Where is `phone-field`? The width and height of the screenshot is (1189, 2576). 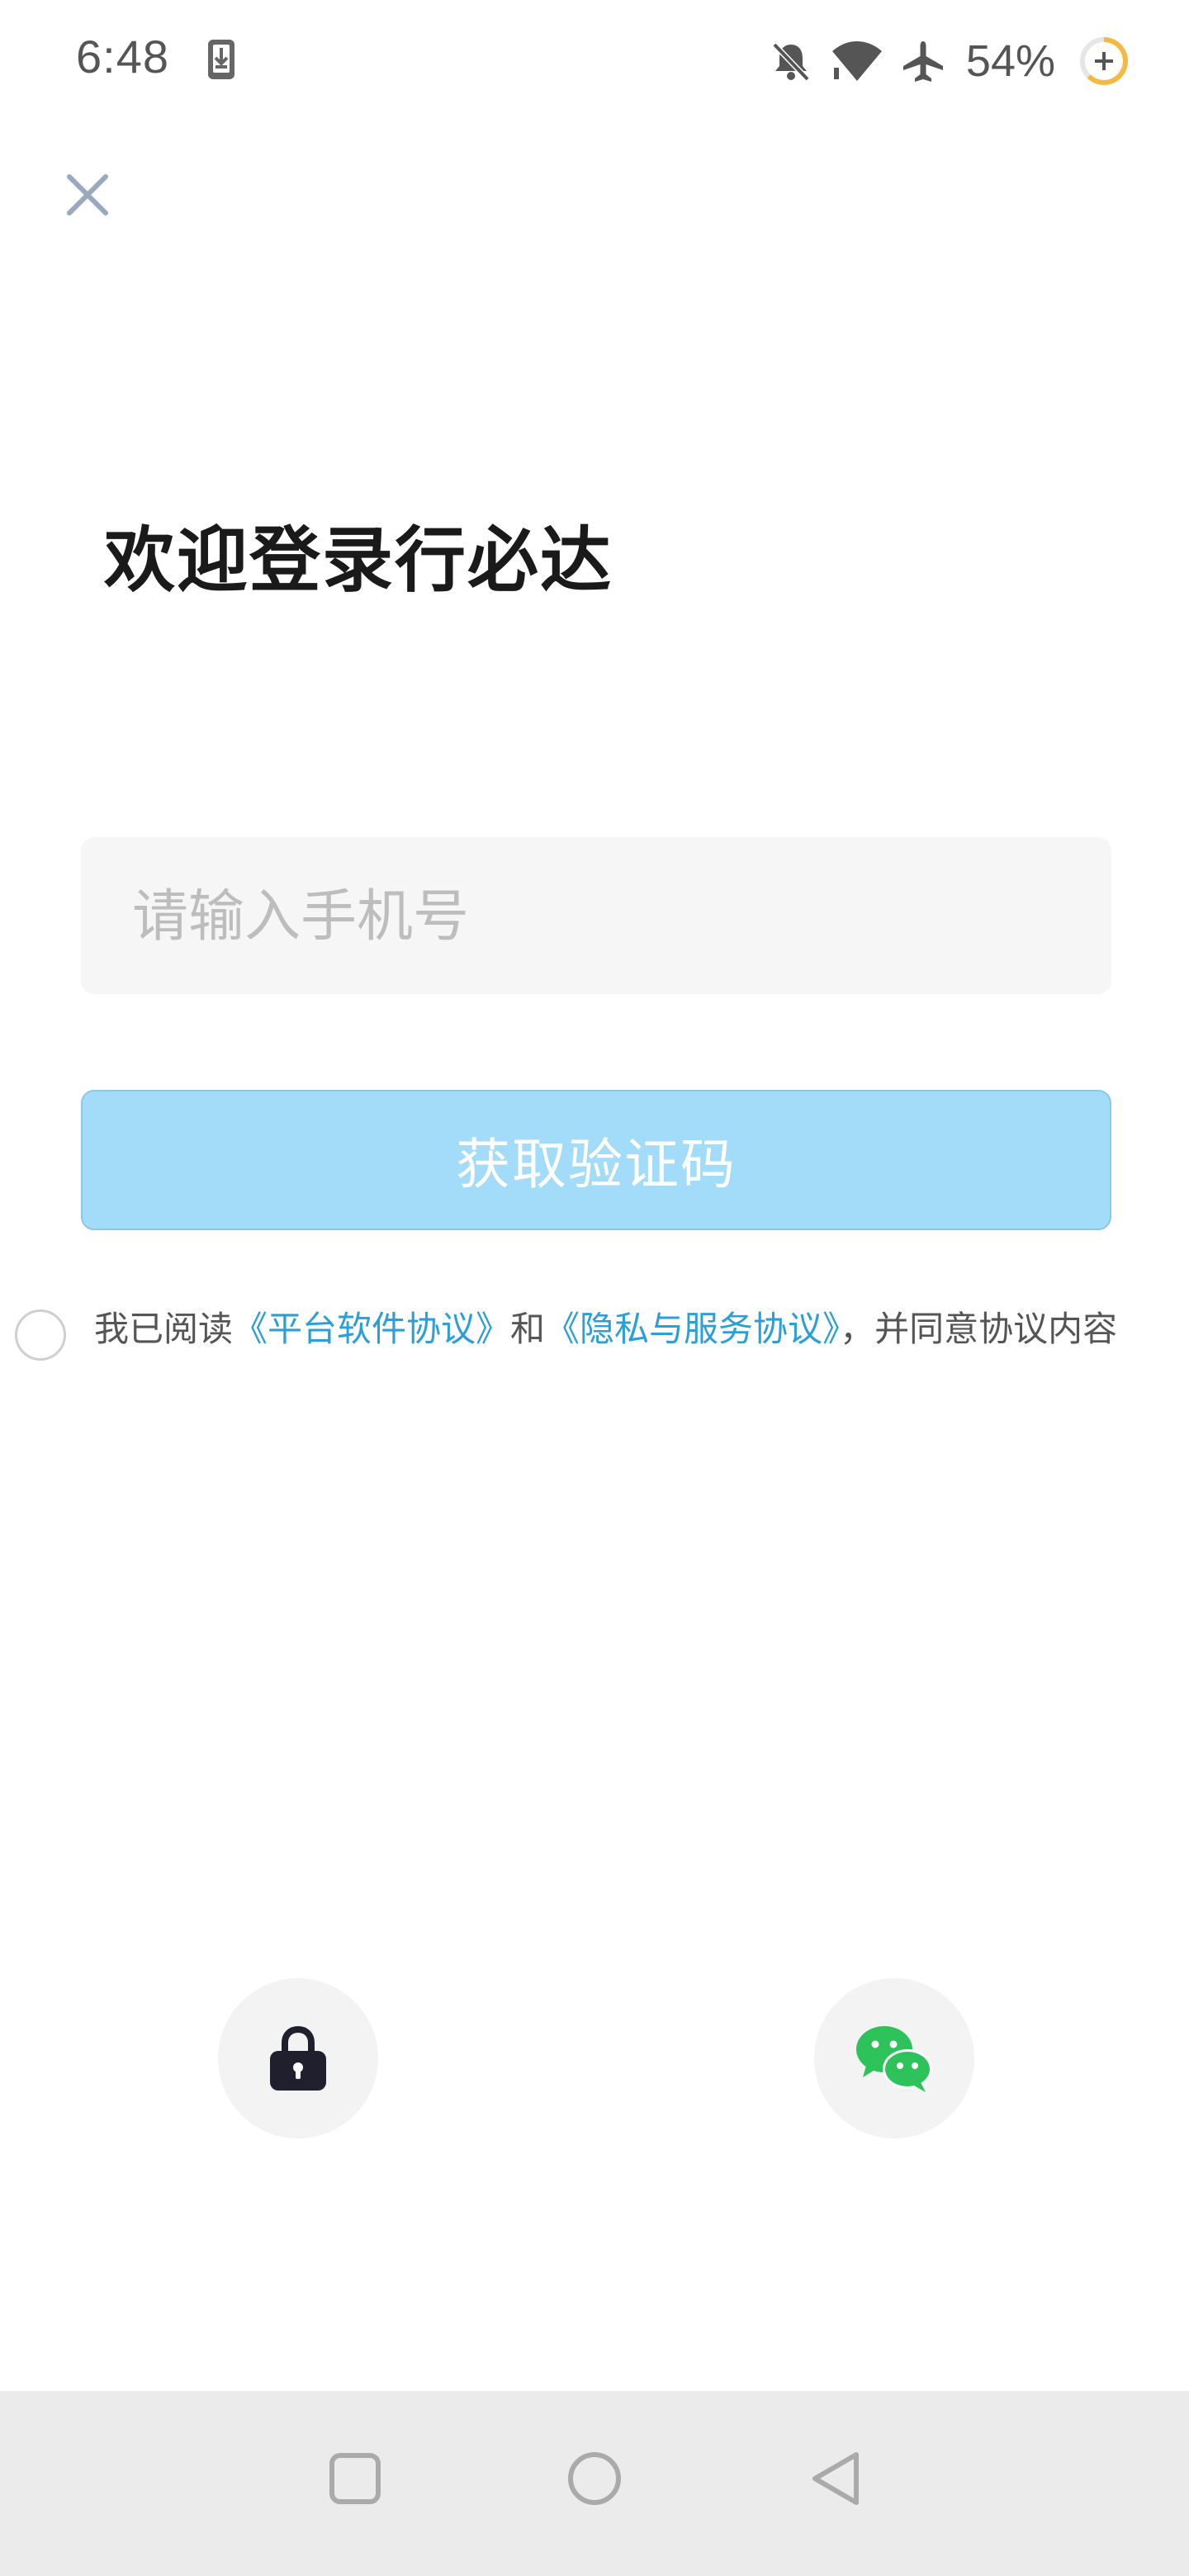
phone-field is located at coordinates (596, 916).